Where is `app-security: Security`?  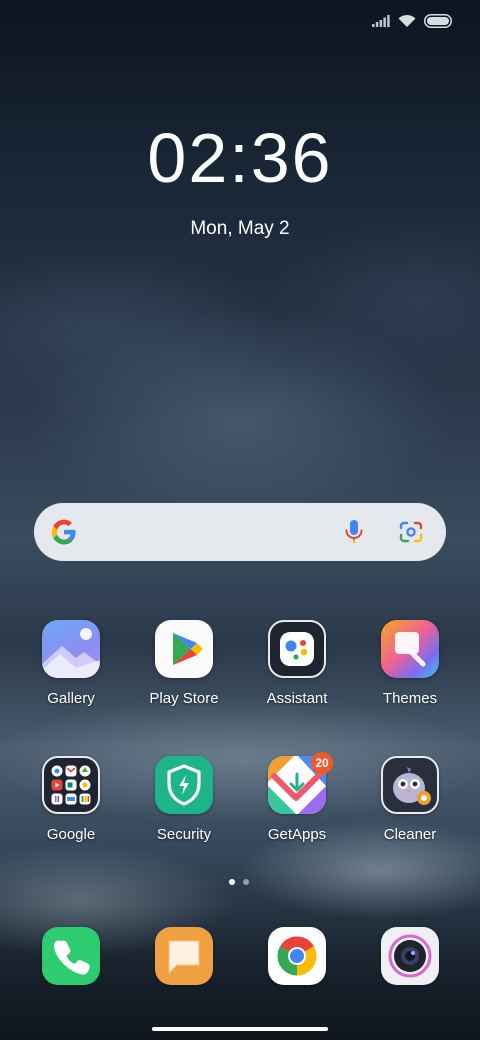
app-security: Security is located at coordinates (184, 799).